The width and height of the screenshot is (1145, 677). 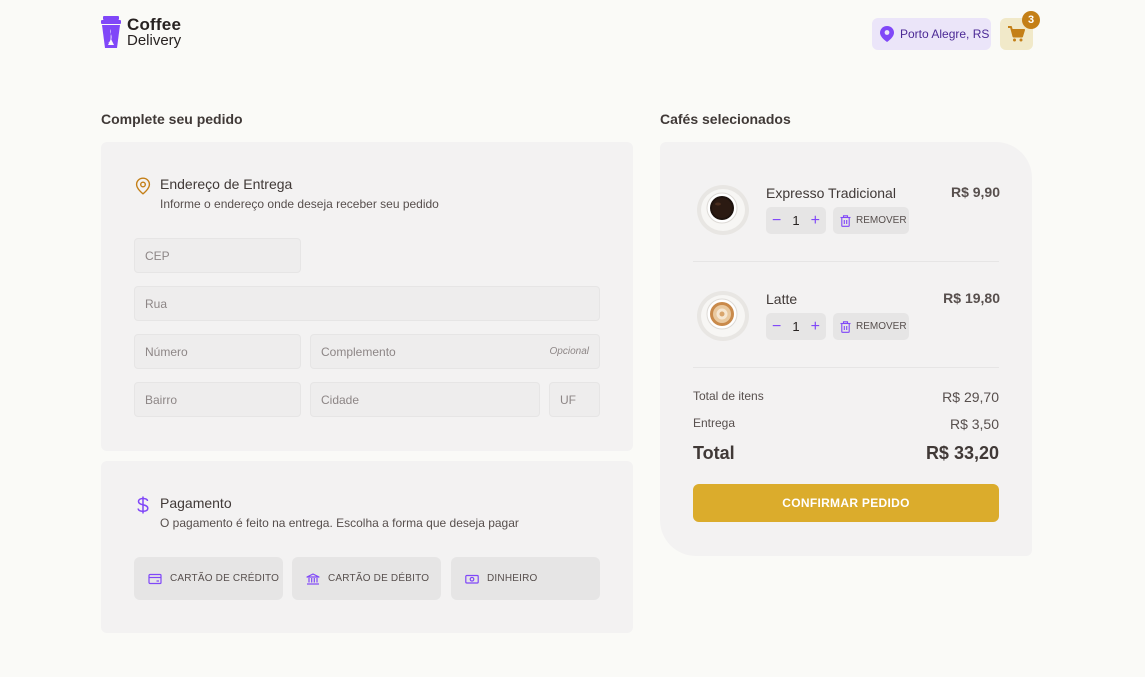 I want to click on rua-placeholder: Rua, so click(x=156, y=303).